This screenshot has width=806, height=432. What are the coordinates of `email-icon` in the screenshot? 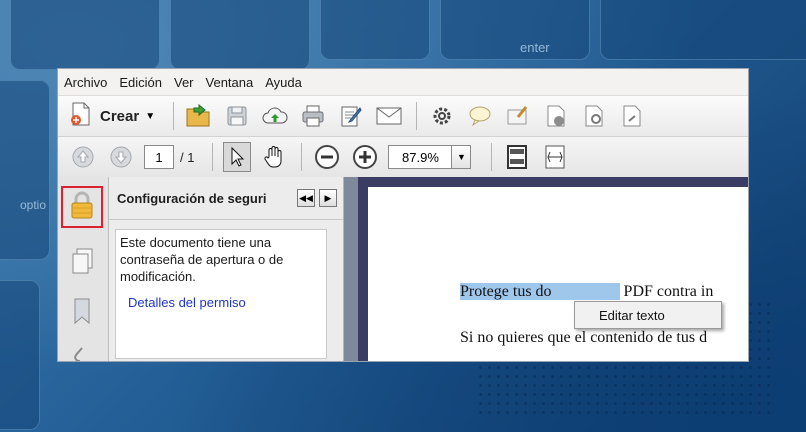 It's located at (389, 116).